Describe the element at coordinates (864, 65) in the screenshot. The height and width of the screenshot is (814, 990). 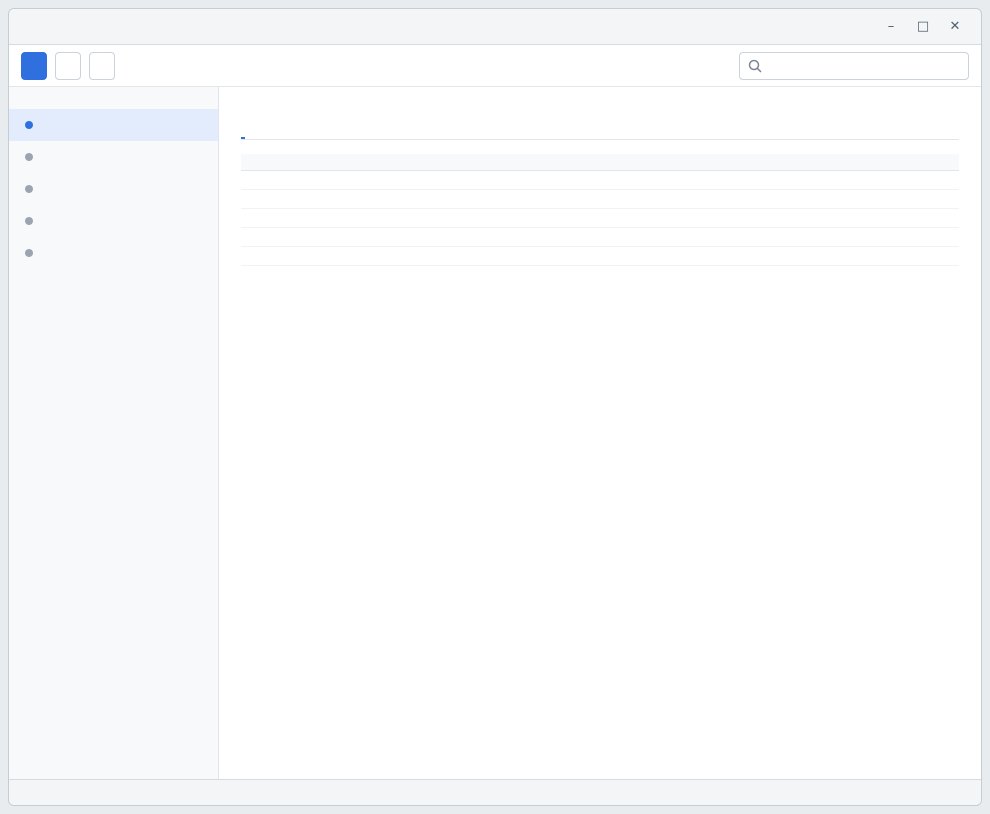
I see `search-input` at that location.